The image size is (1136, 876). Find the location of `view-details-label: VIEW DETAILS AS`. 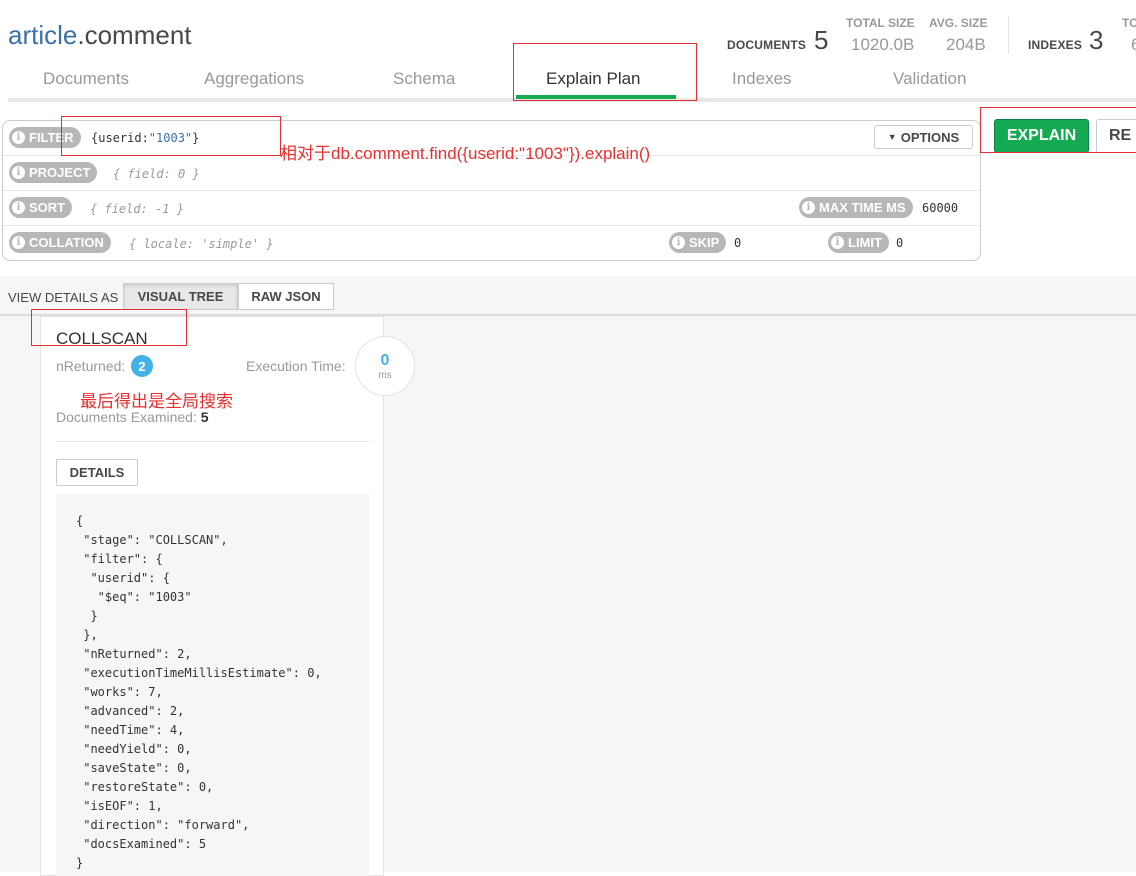

view-details-label: VIEW DETAILS AS is located at coordinates (63, 297).